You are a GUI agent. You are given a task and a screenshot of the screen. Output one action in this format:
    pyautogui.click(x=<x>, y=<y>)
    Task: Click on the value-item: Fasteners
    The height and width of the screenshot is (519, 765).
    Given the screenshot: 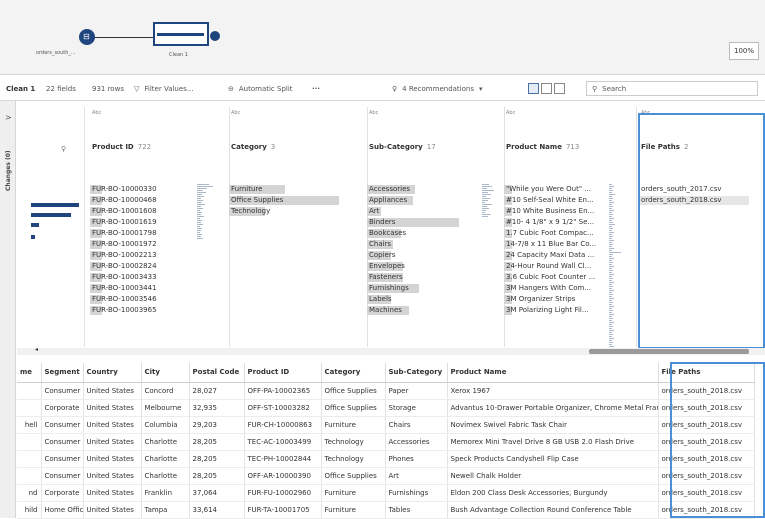 What is the action you would take?
    pyautogui.click(x=435, y=277)
    